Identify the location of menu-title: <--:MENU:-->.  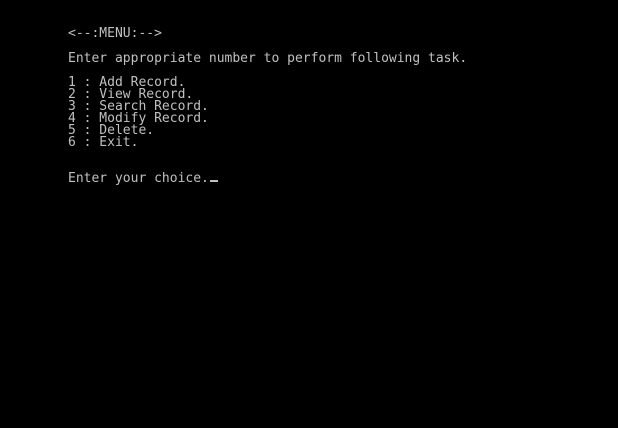
(115, 33).